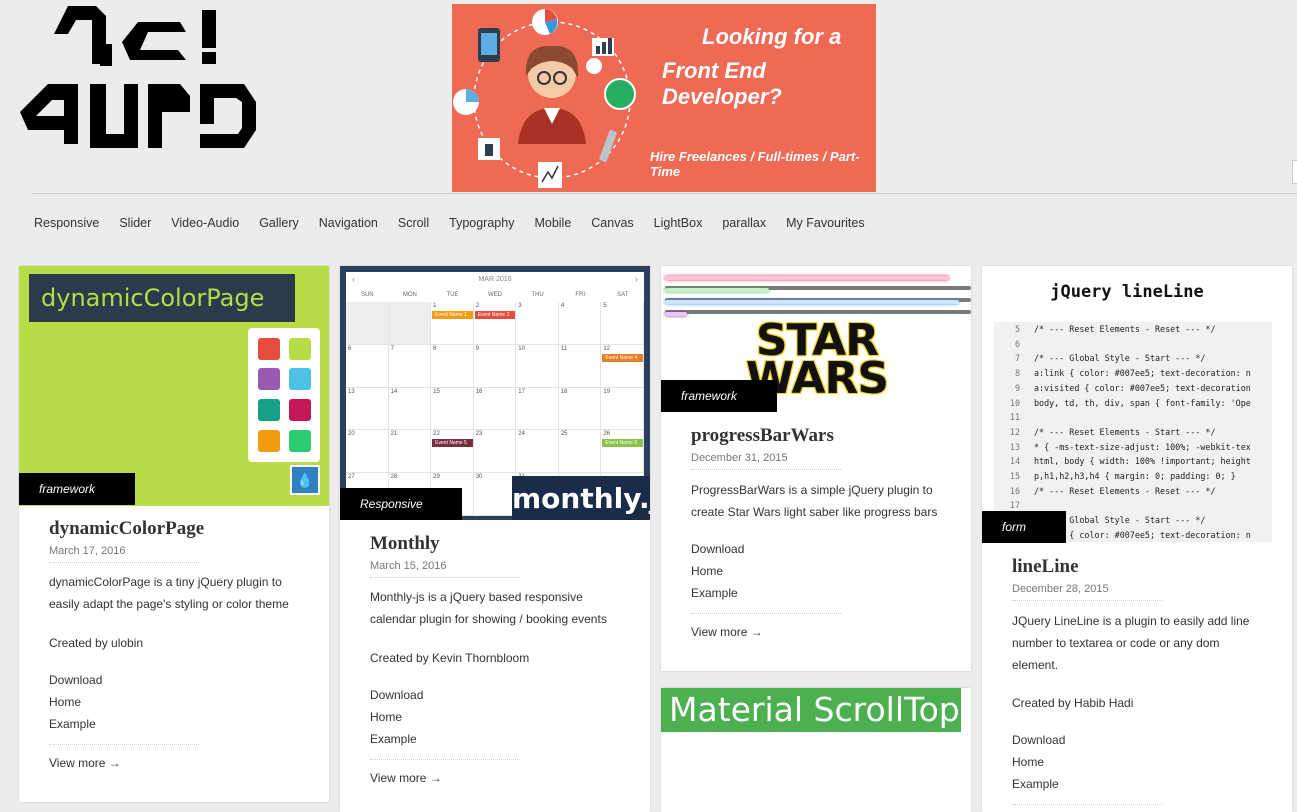 This screenshot has height=812, width=1297. I want to click on card-title: dynamicColorPage, so click(126, 529).